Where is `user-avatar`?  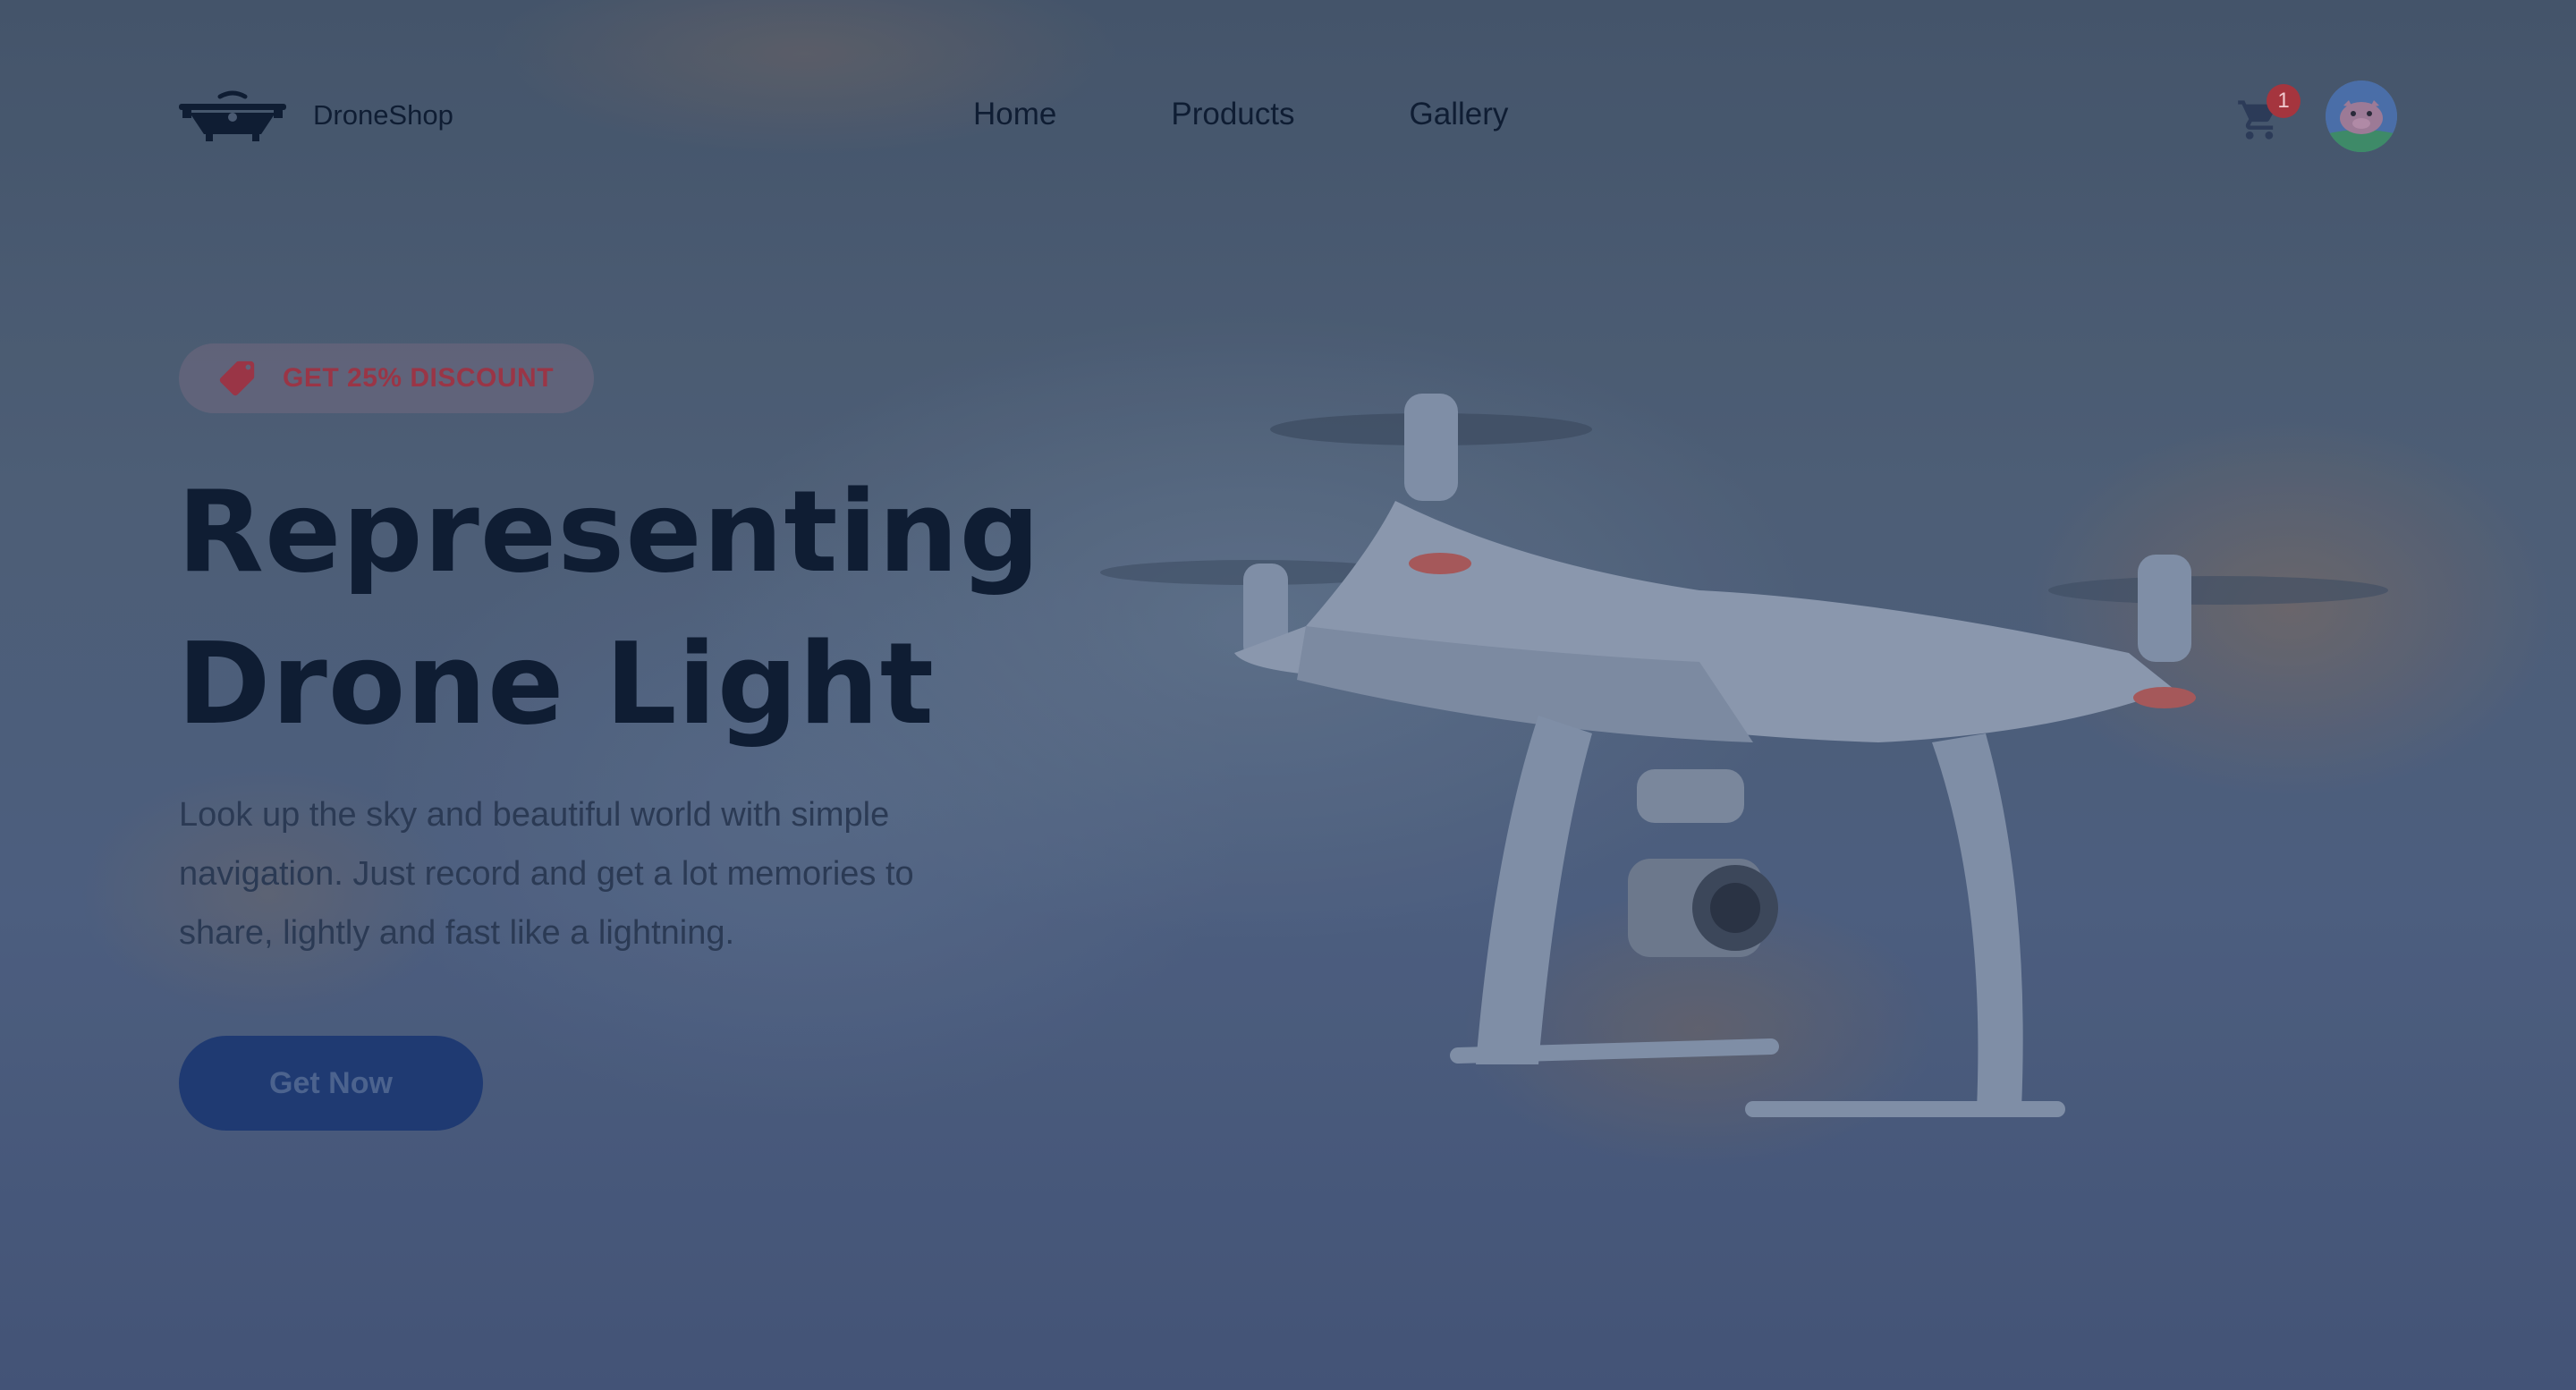 user-avatar is located at coordinates (2361, 116).